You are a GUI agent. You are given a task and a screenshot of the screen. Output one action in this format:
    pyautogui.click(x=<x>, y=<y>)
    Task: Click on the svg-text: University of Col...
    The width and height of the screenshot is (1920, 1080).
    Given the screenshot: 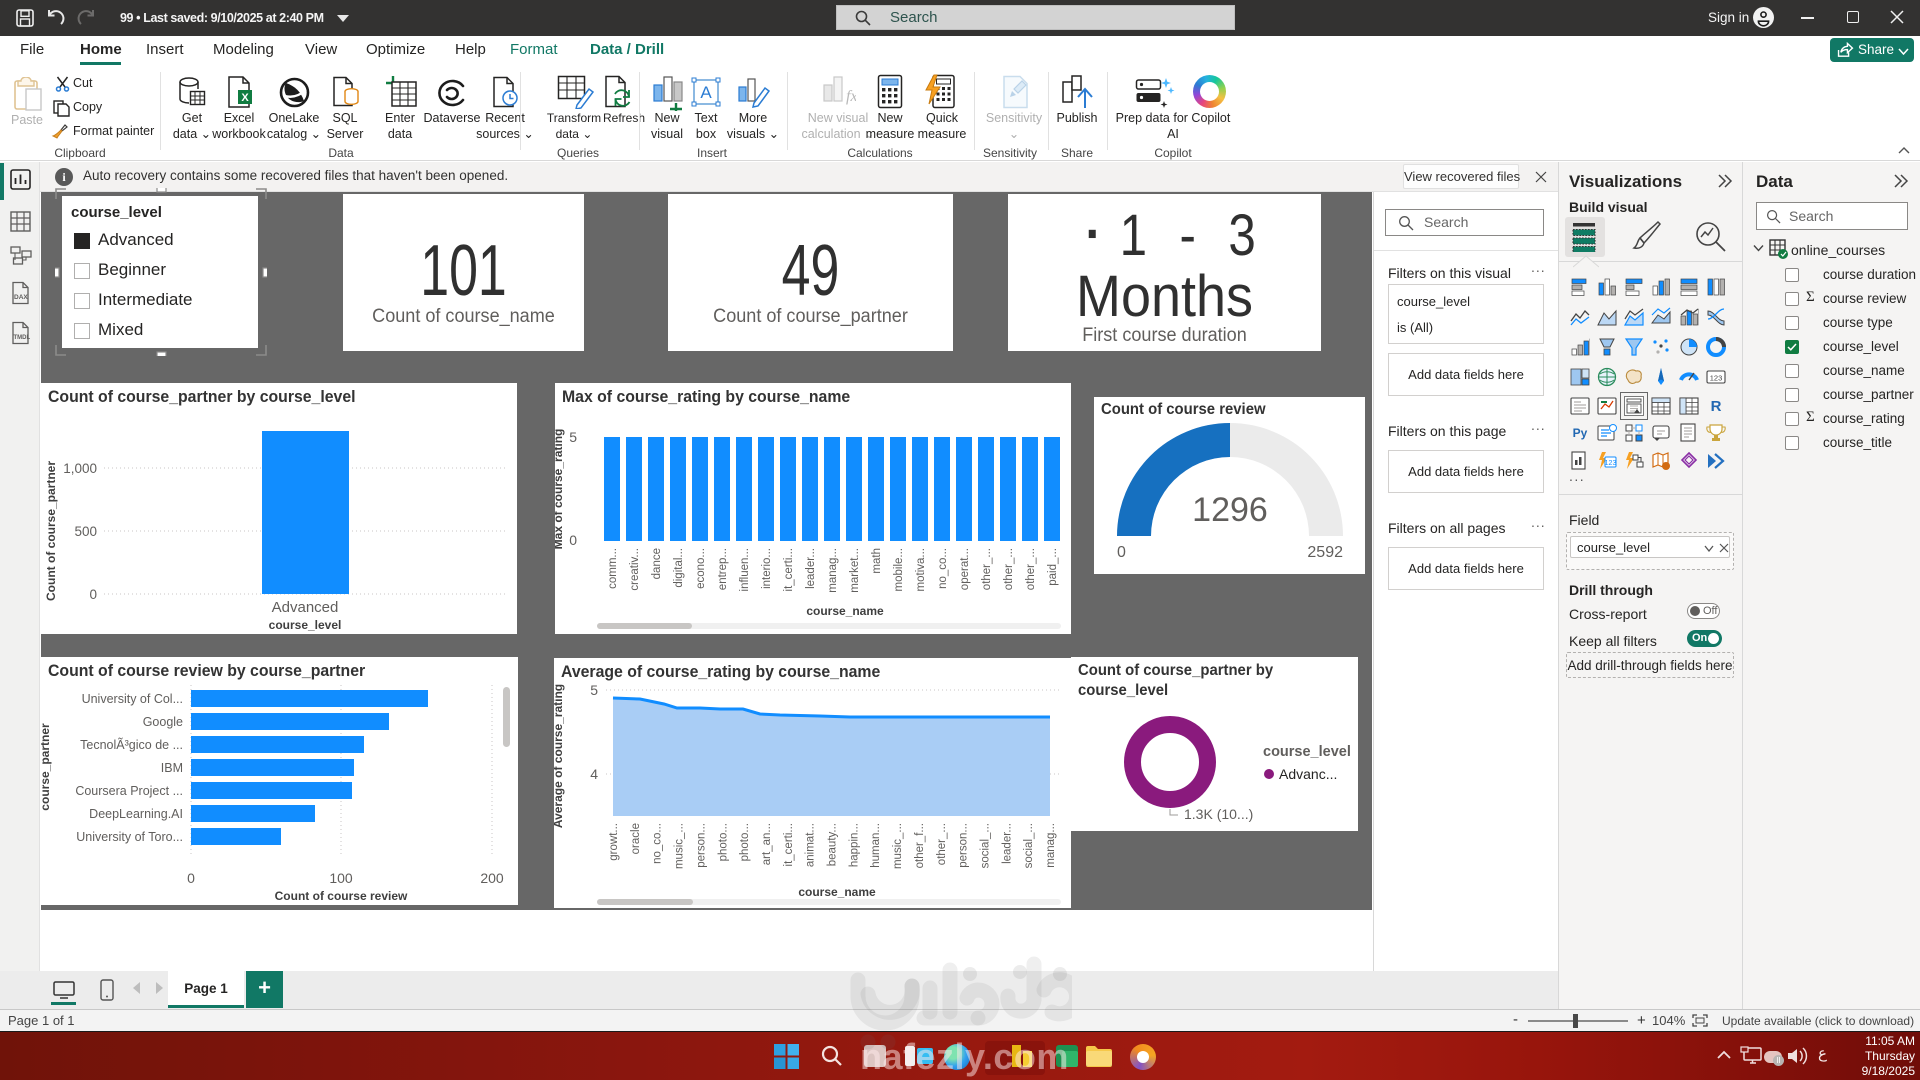 What is the action you would take?
    pyautogui.click(x=132, y=699)
    